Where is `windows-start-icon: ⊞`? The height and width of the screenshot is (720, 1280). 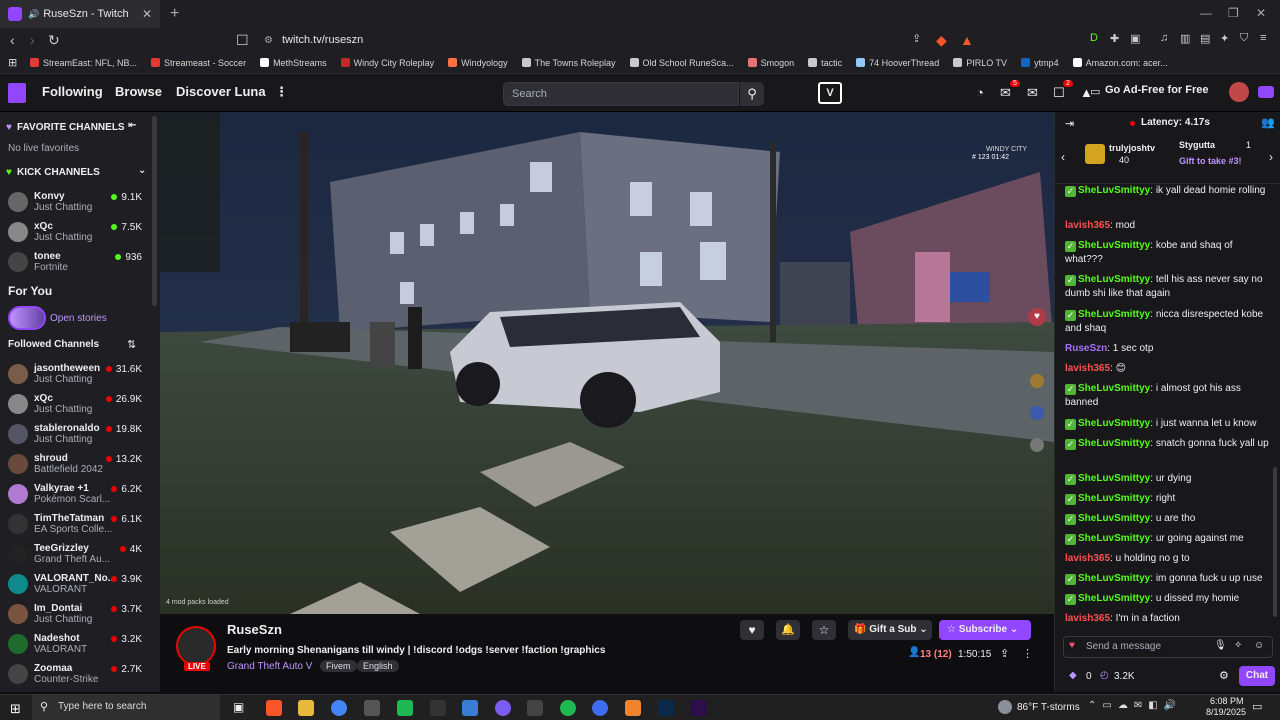
windows-start-icon: ⊞ is located at coordinates (15, 709).